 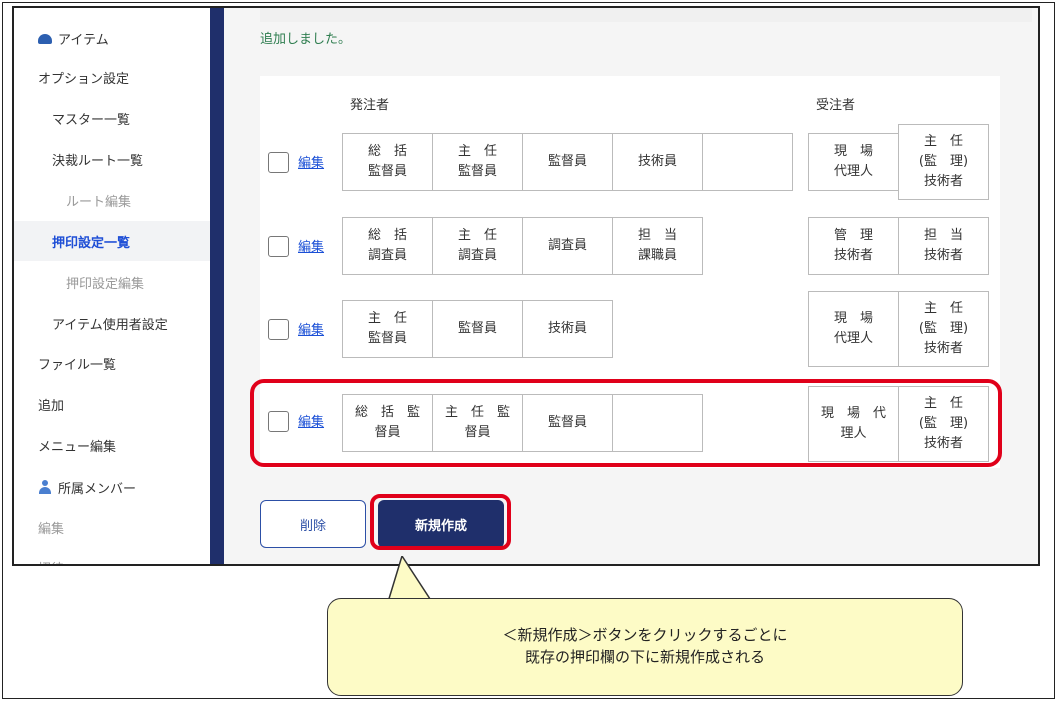 I want to click on sidebar-item-item: アイテム, so click(x=112, y=38).